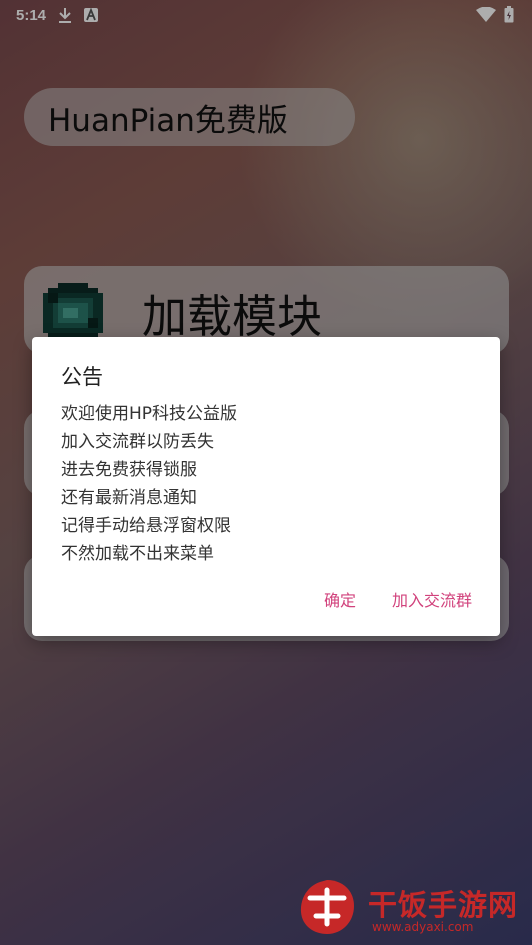 This screenshot has width=532, height=945. What do you see at coordinates (149, 414) in the screenshot?
I see `dialog-line: 欢迎使用HP科技公益版` at bounding box center [149, 414].